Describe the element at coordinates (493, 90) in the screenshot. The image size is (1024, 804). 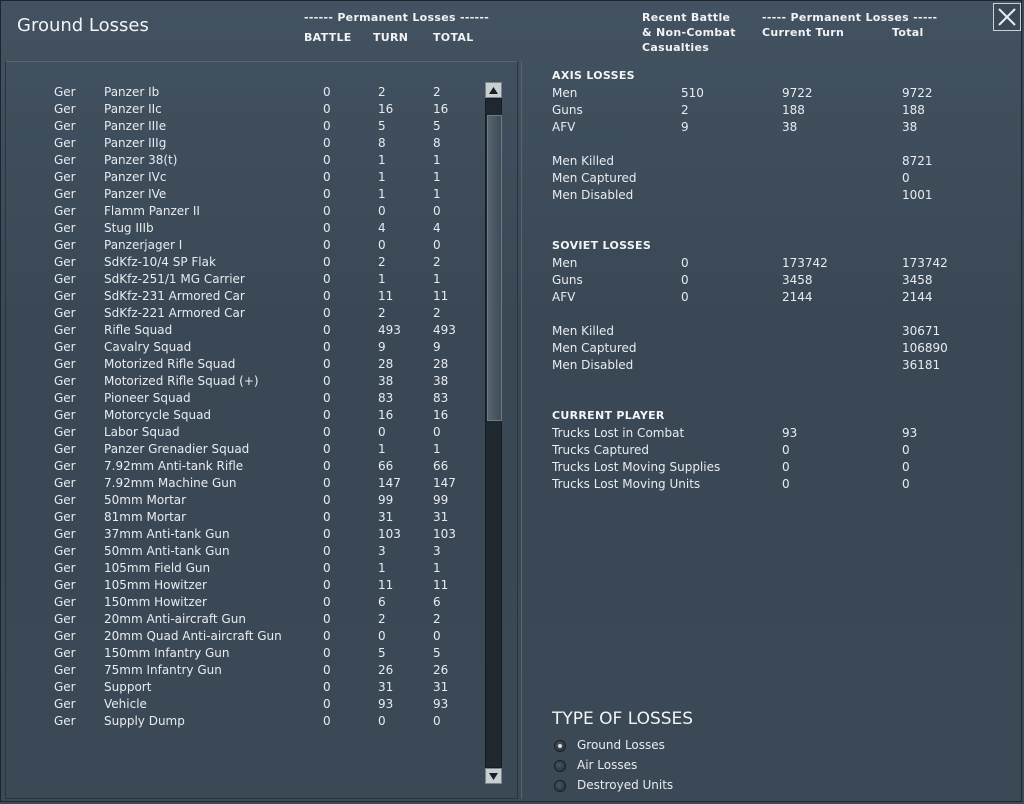
I see `scroll-up-button` at that location.